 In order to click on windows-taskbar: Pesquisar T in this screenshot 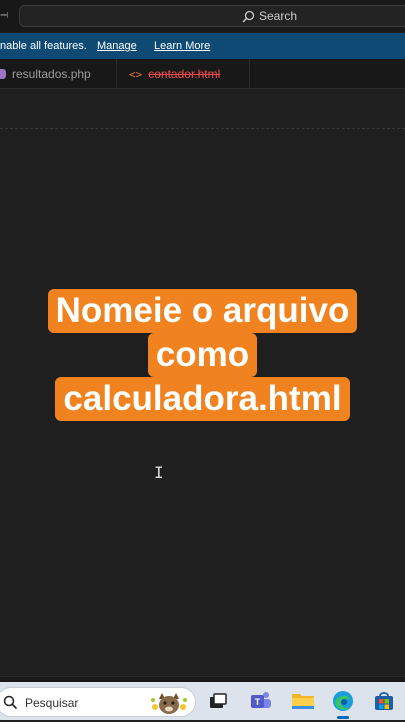, I will do `click(202, 701)`.